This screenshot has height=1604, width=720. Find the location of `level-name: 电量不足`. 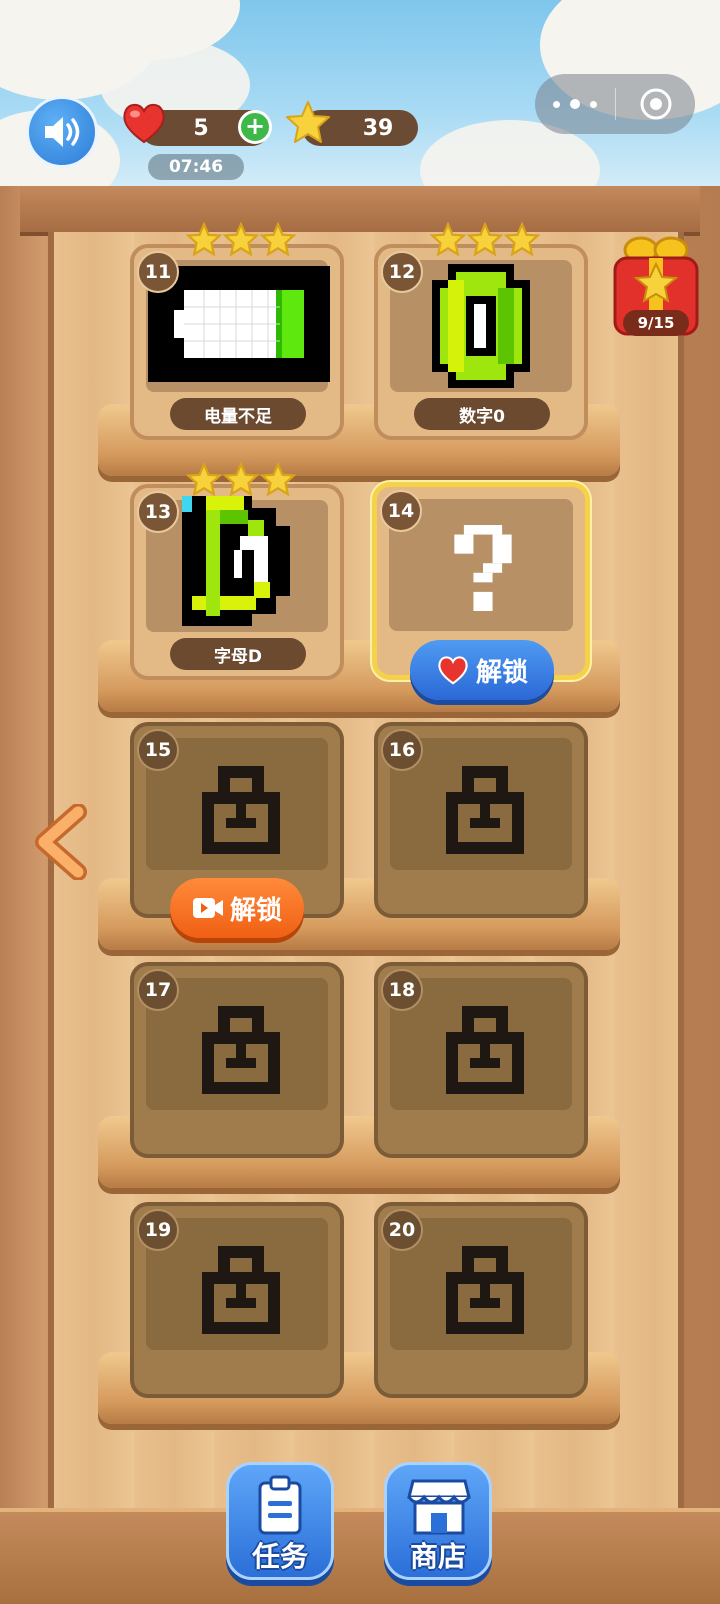

level-name: 电量不足 is located at coordinates (238, 414).